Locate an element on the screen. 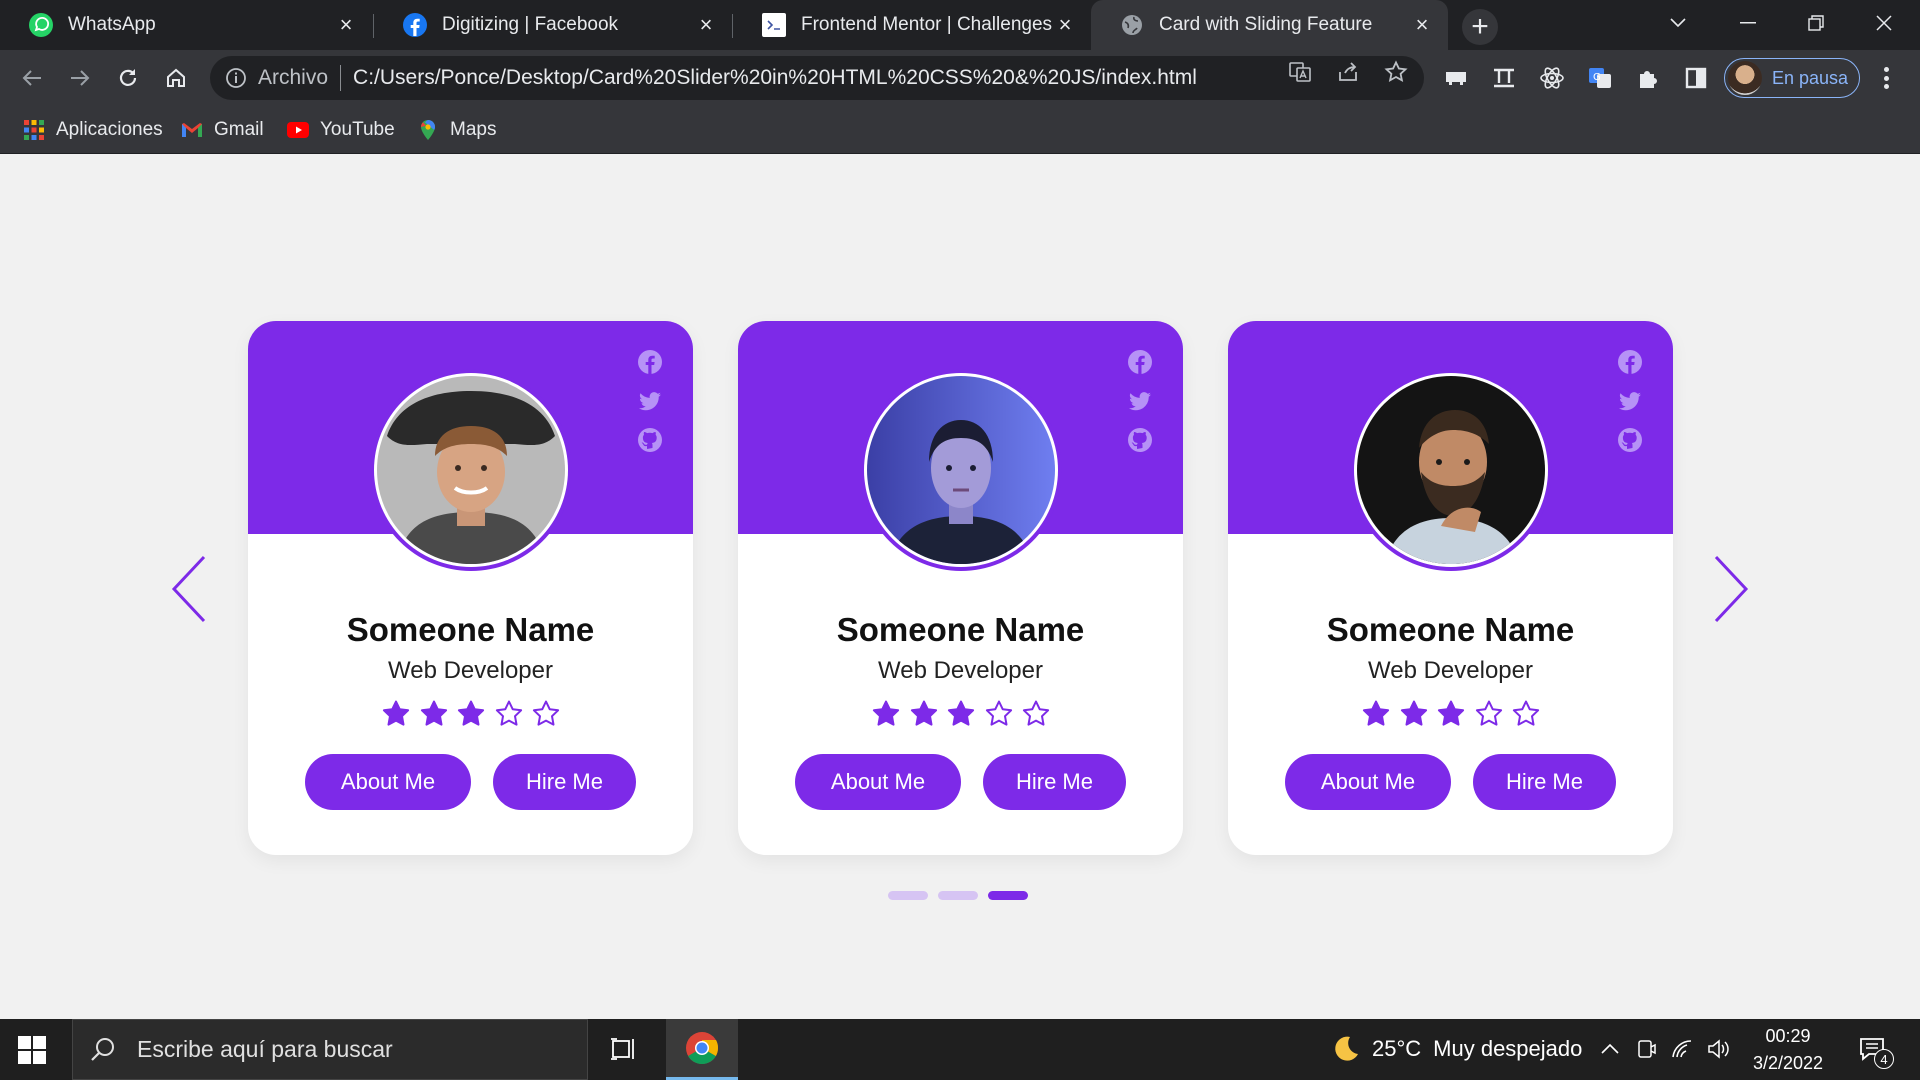 The height and width of the screenshot is (1080, 1920). close-window-icon is located at coordinates (1884, 22).